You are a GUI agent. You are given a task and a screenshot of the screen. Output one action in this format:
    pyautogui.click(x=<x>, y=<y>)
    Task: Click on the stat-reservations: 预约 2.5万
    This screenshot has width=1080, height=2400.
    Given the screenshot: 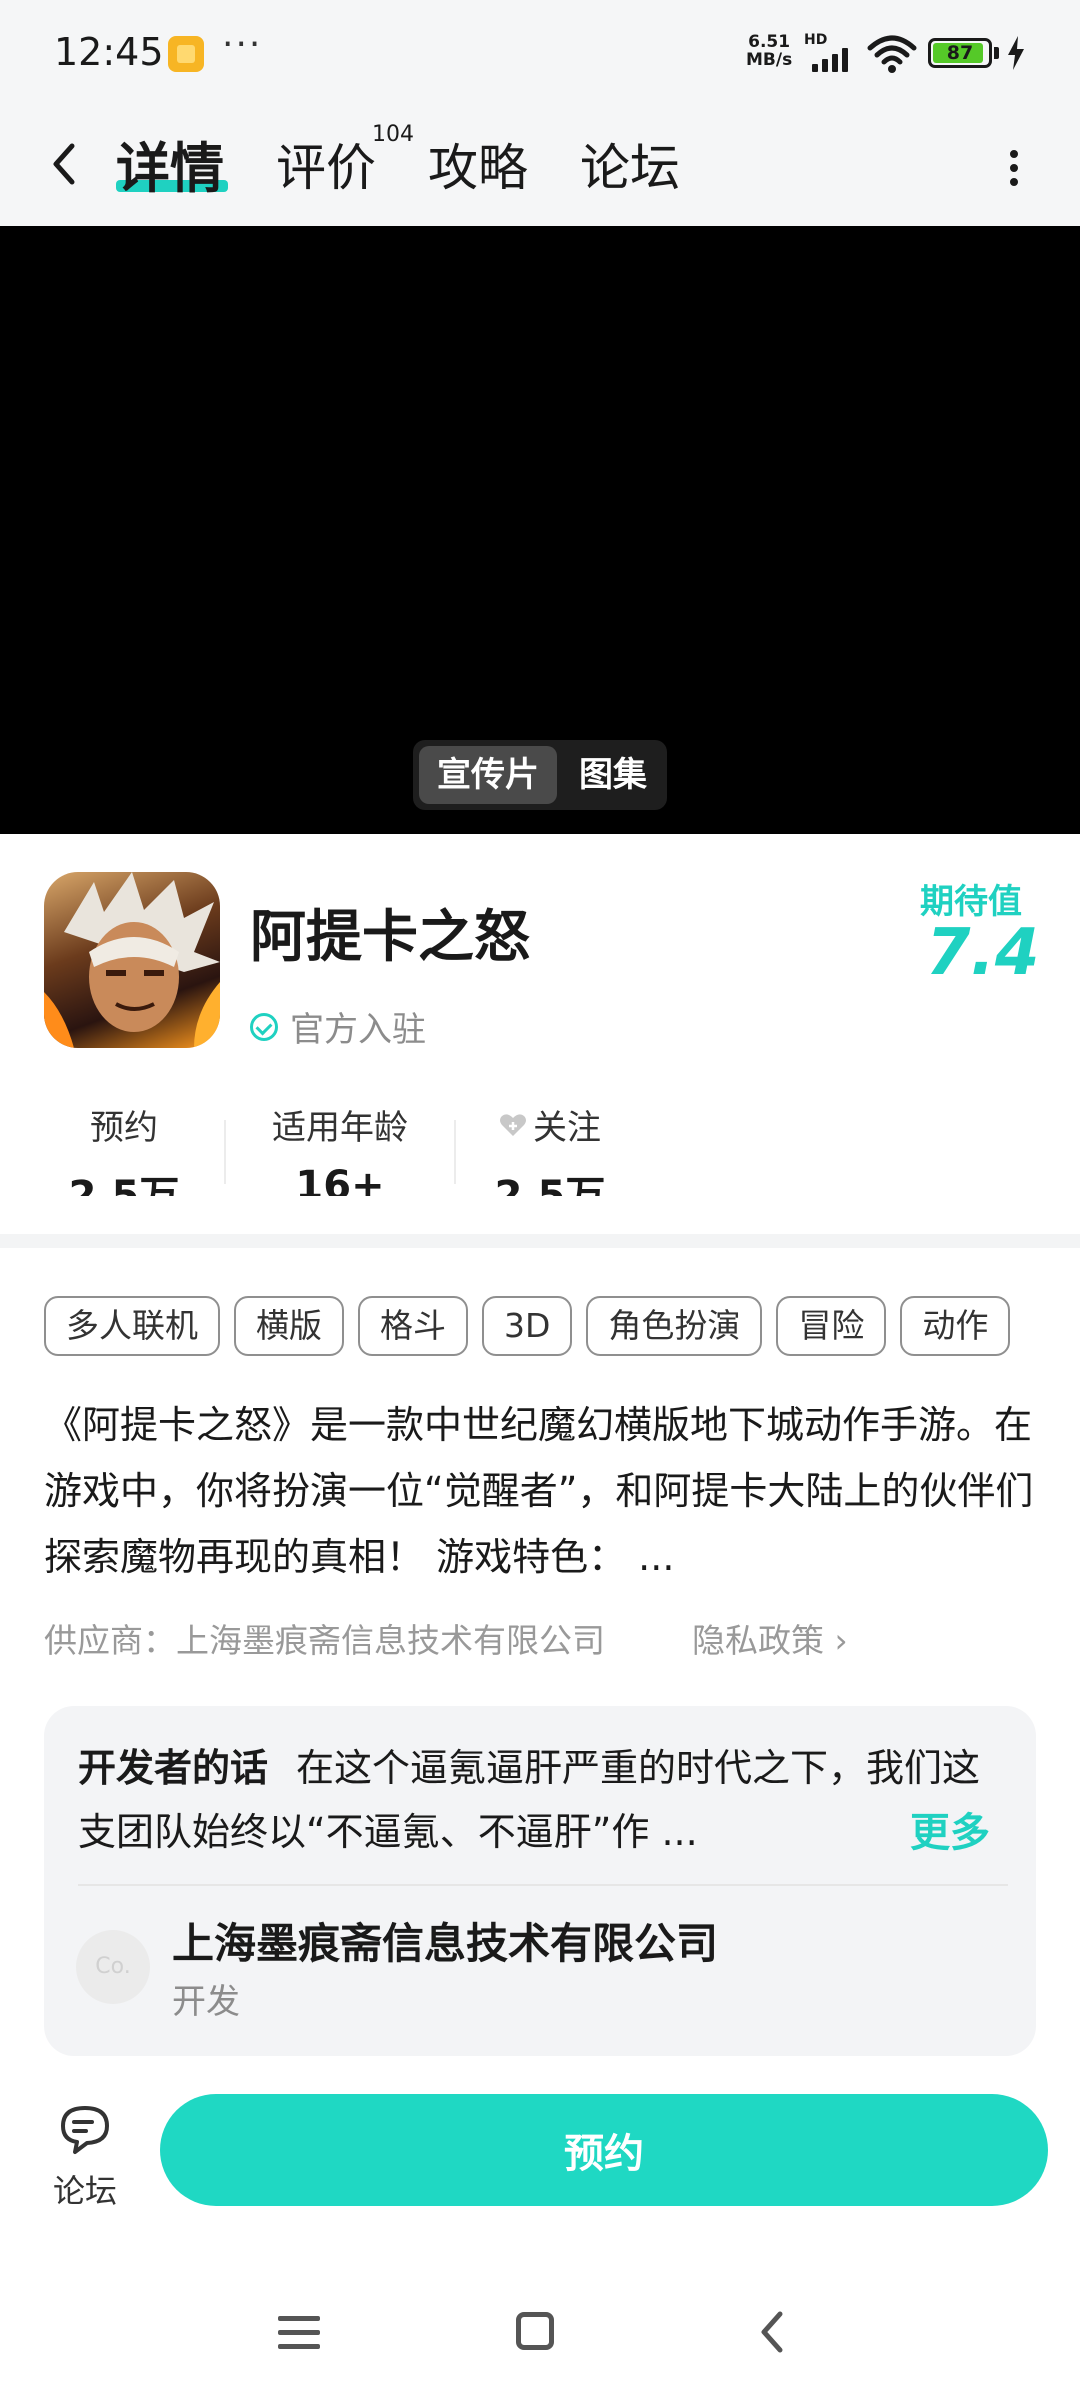 What is the action you would take?
    pyautogui.click(x=124, y=1148)
    